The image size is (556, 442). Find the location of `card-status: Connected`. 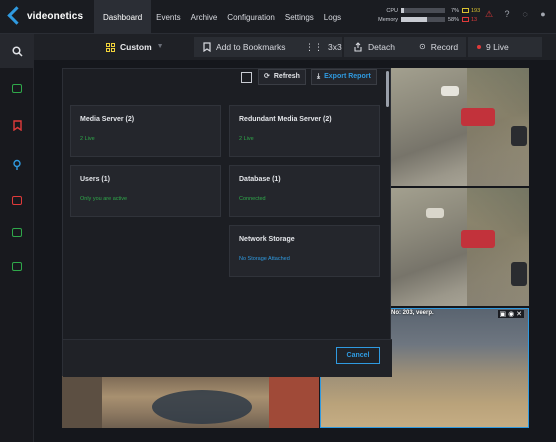

card-status: Connected is located at coordinates (252, 199).